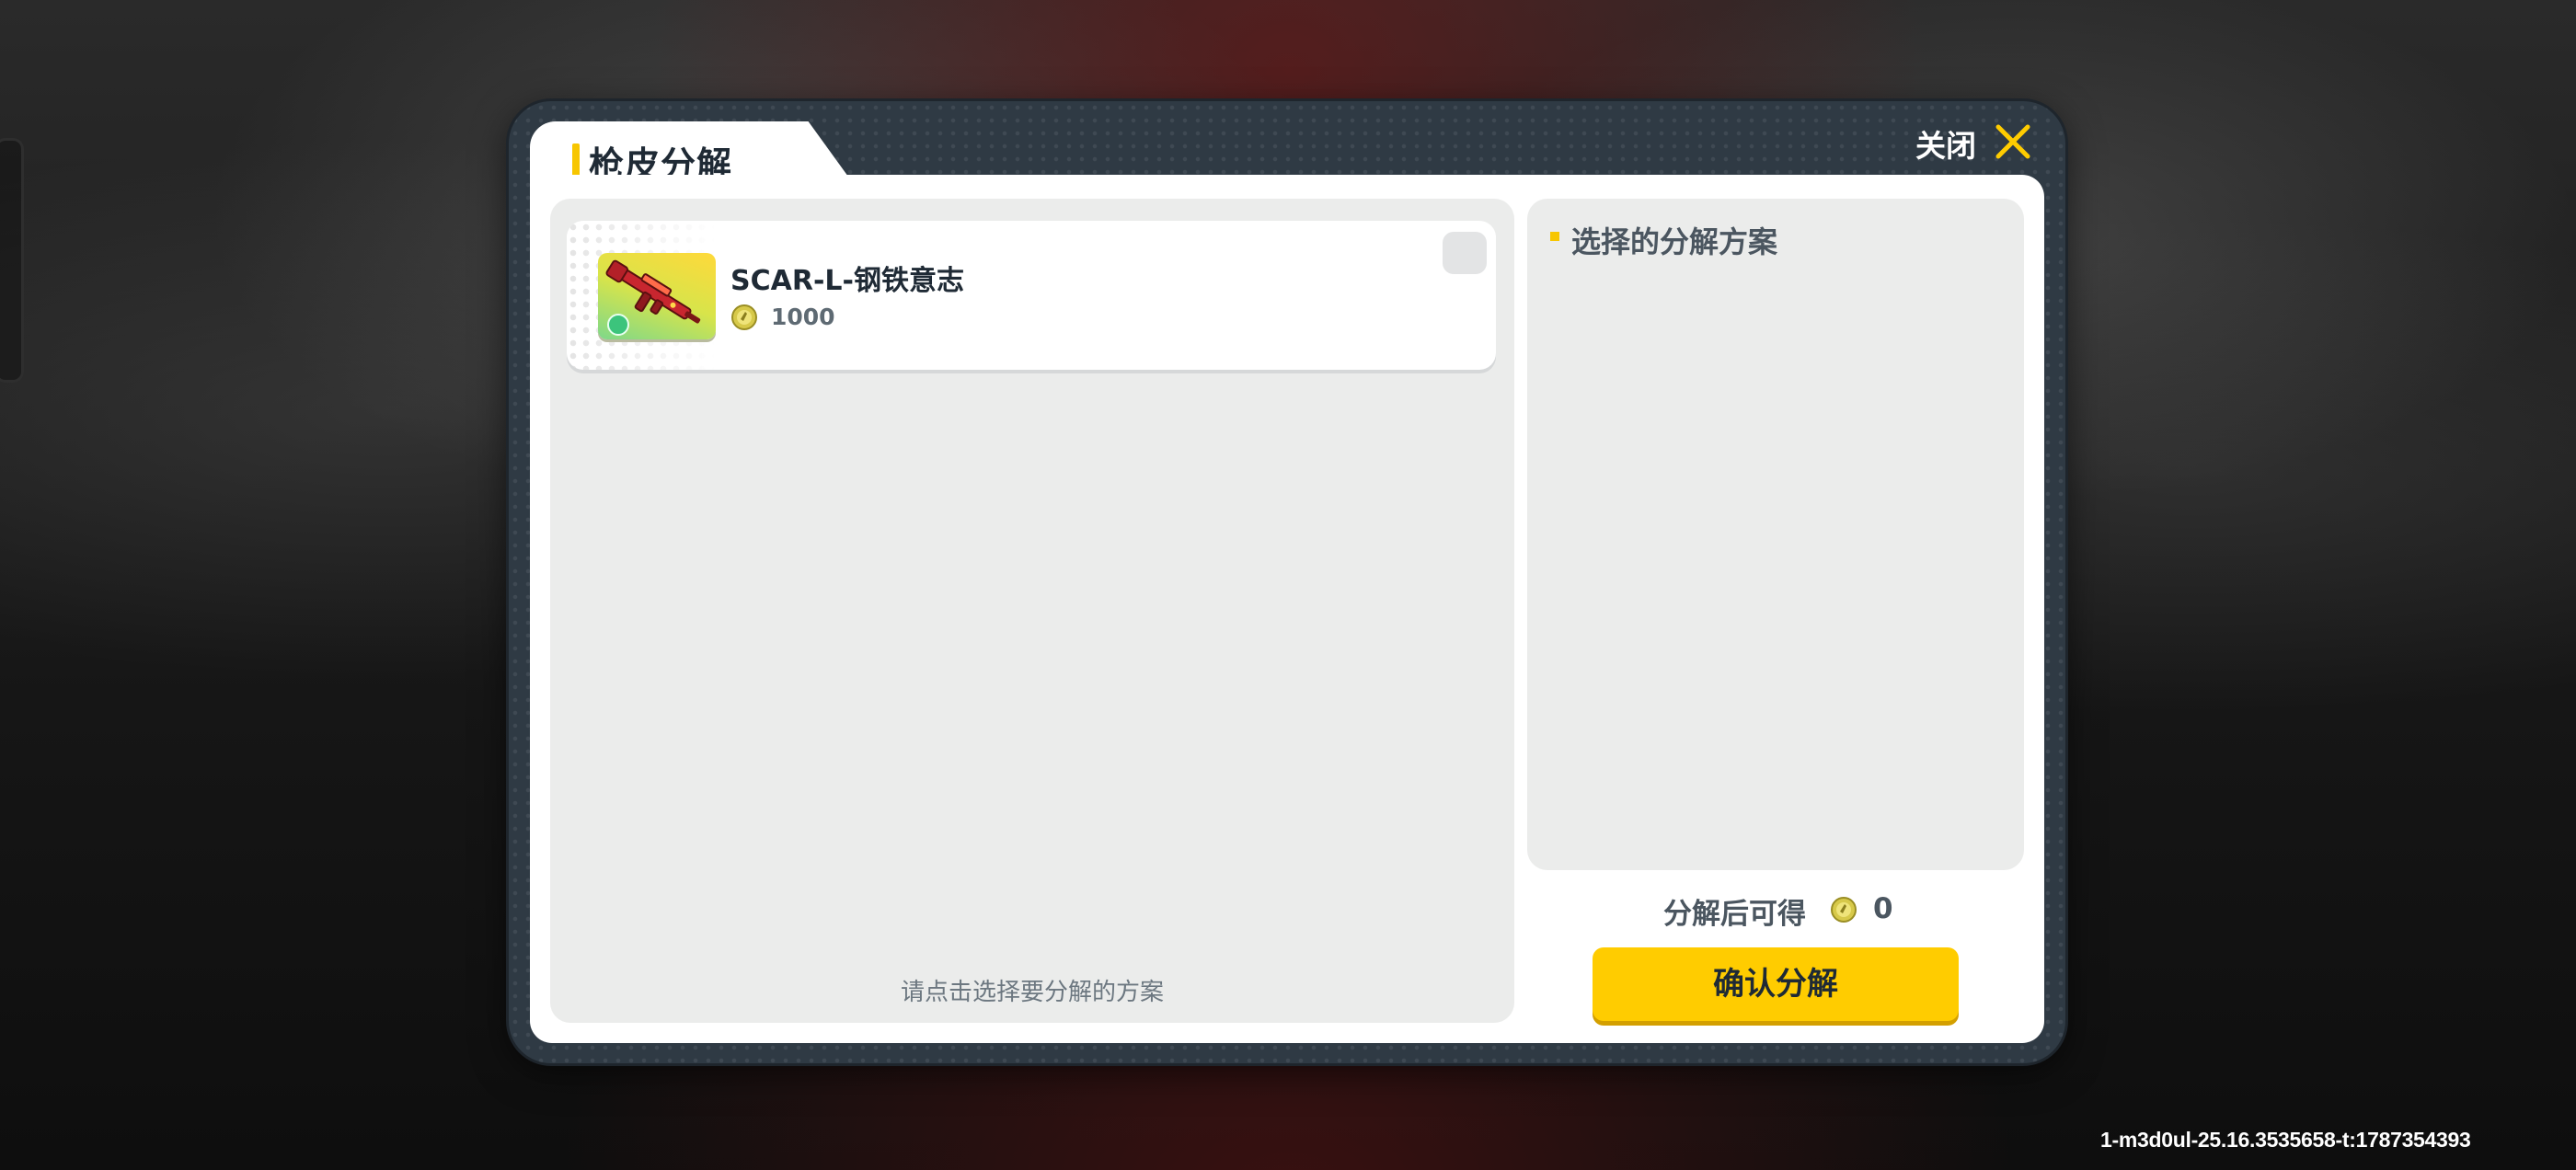  I want to click on close-button: 关闭, so click(1975, 141).